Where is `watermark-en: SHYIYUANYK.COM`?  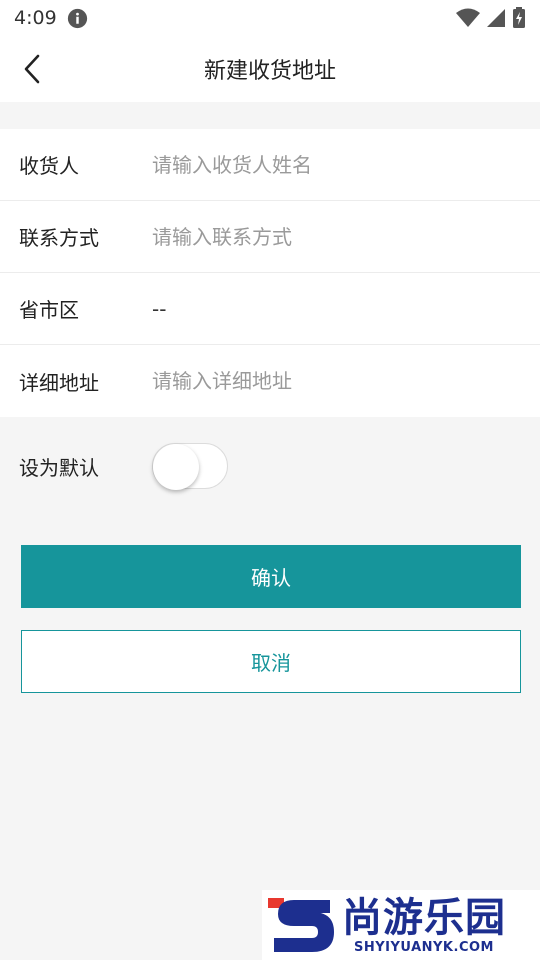
watermark-en: SHYIYUANYK.COM is located at coordinates (424, 947).